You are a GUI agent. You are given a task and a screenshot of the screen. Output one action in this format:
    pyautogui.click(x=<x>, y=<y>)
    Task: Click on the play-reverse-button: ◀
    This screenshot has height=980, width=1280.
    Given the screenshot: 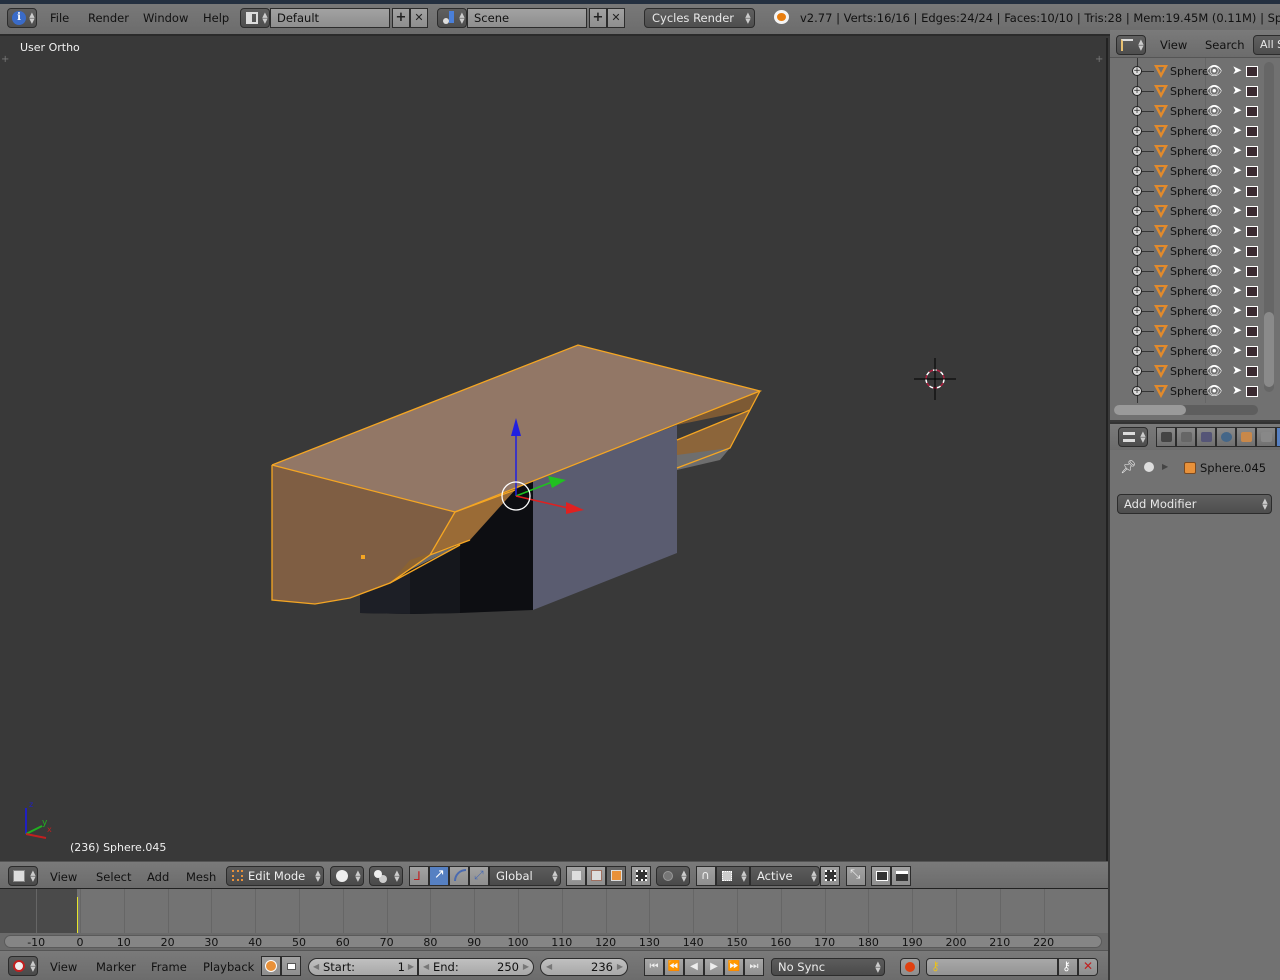 What is the action you would take?
    pyautogui.click(x=694, y=967)
    